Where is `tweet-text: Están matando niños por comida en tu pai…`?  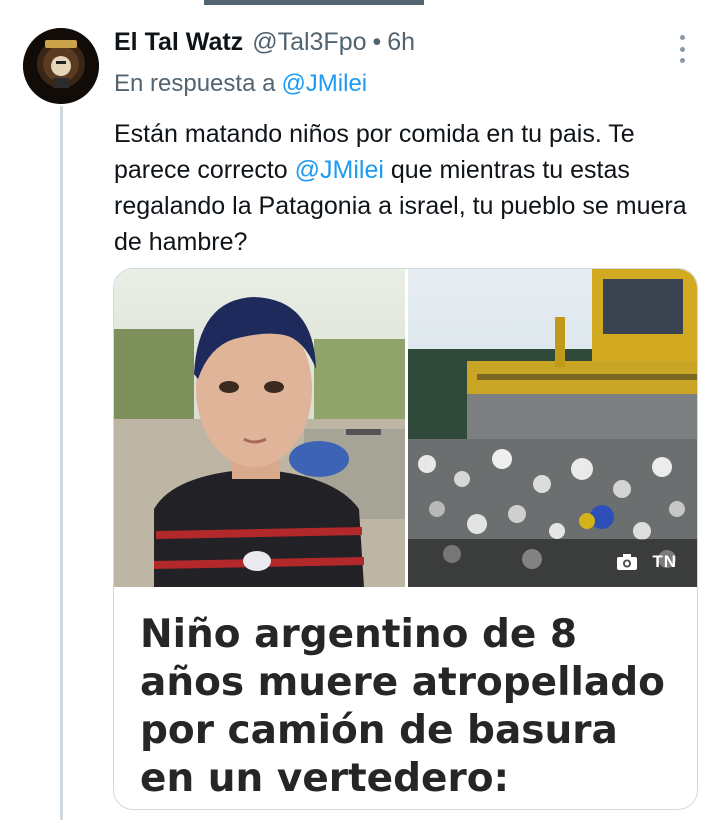 tweet-text: Están matando niños por comida en tu pai… is located at coordinates (409, 188).